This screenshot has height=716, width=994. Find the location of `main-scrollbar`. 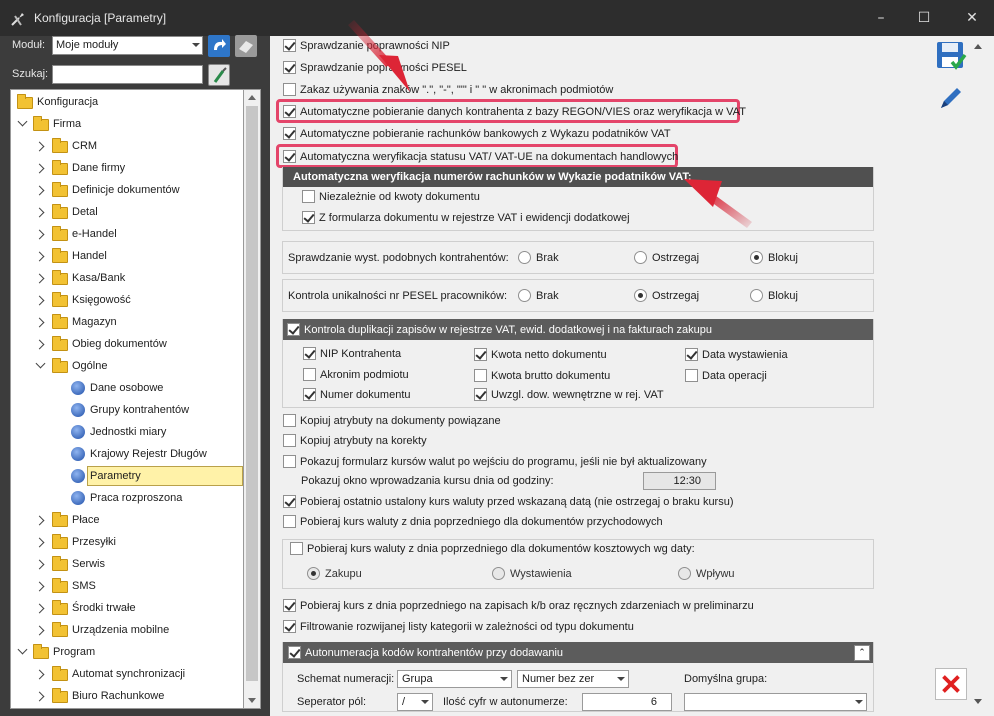

main-scrollbar is located at coordinates (978, 372).